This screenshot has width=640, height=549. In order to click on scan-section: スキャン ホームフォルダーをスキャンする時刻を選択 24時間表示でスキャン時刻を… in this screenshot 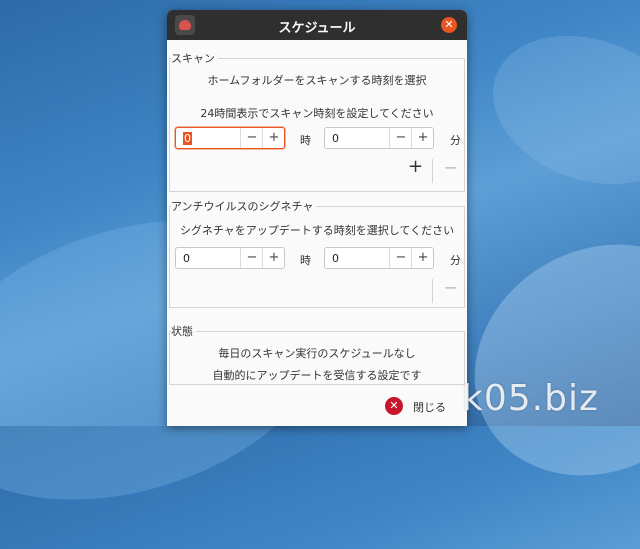, I will do `click(317, 121)`.